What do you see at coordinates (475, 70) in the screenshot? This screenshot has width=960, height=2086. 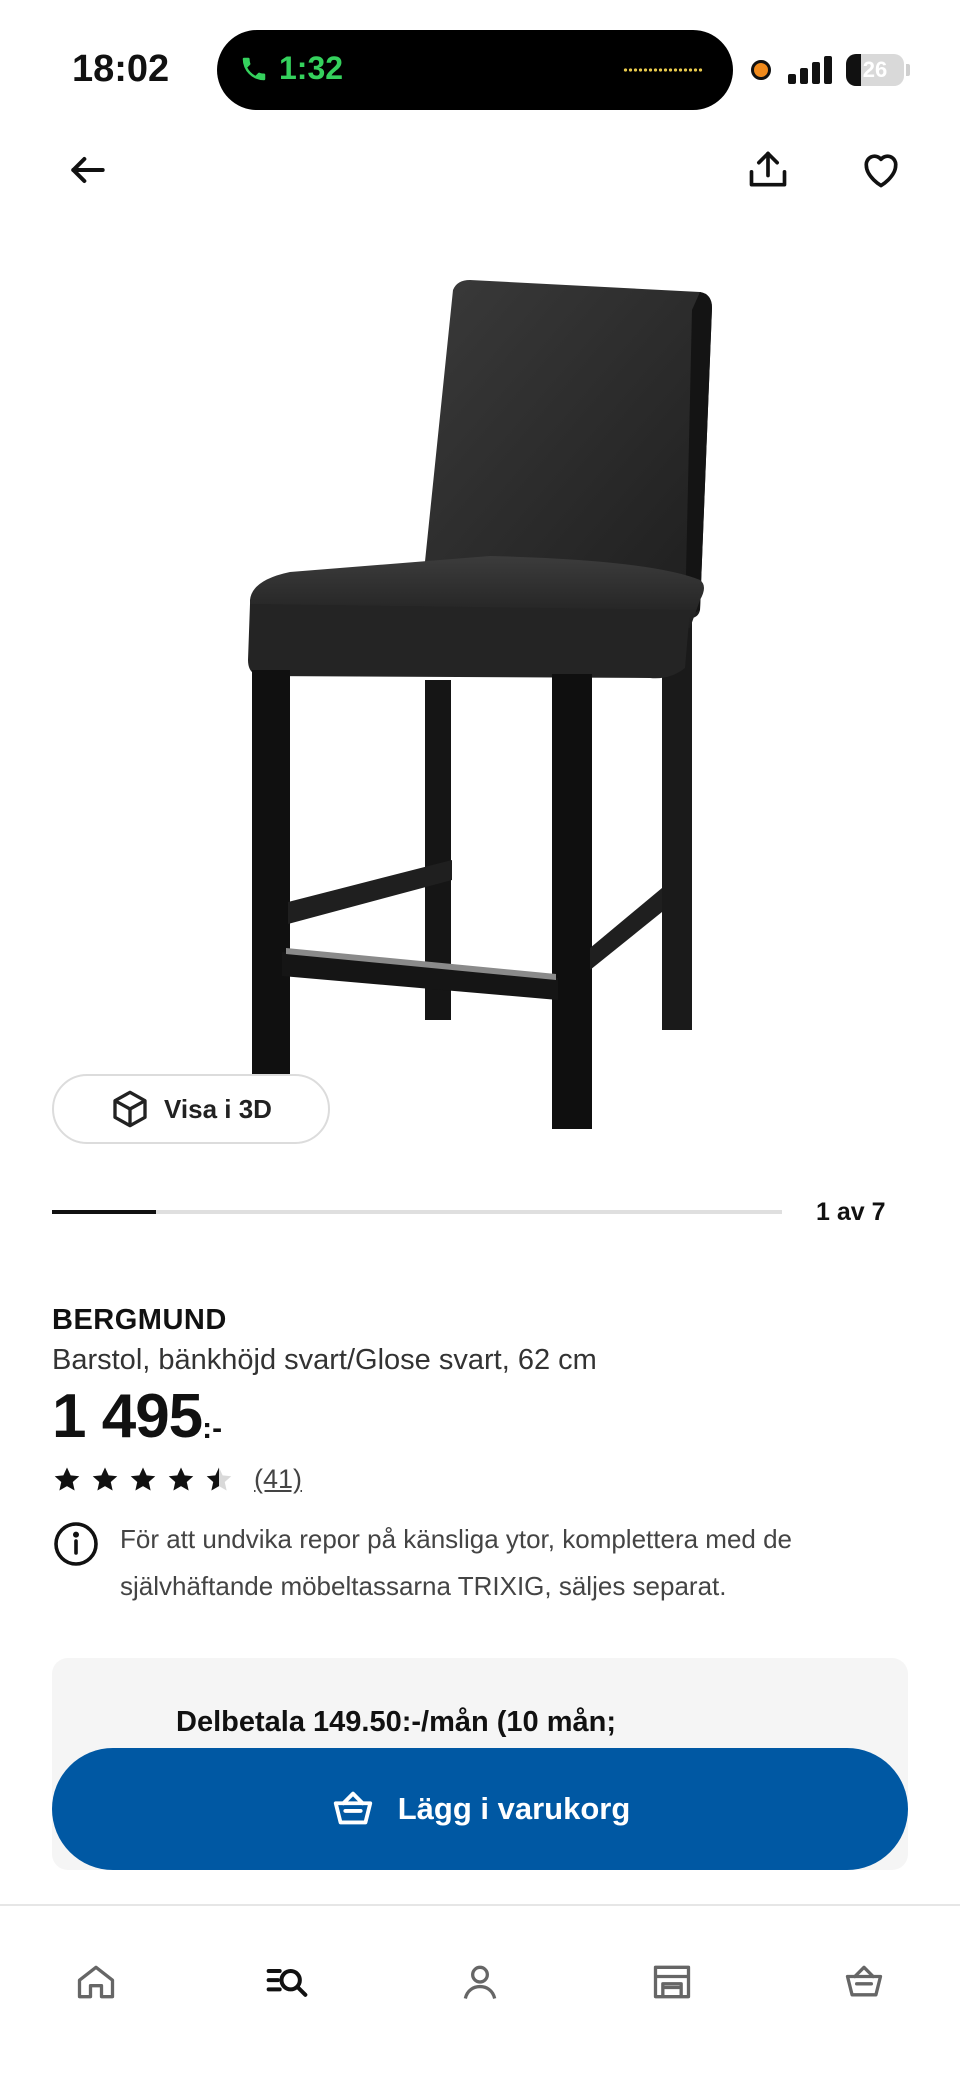 I see `dynamic-island: 1:32` at bounding box center [475, 70].